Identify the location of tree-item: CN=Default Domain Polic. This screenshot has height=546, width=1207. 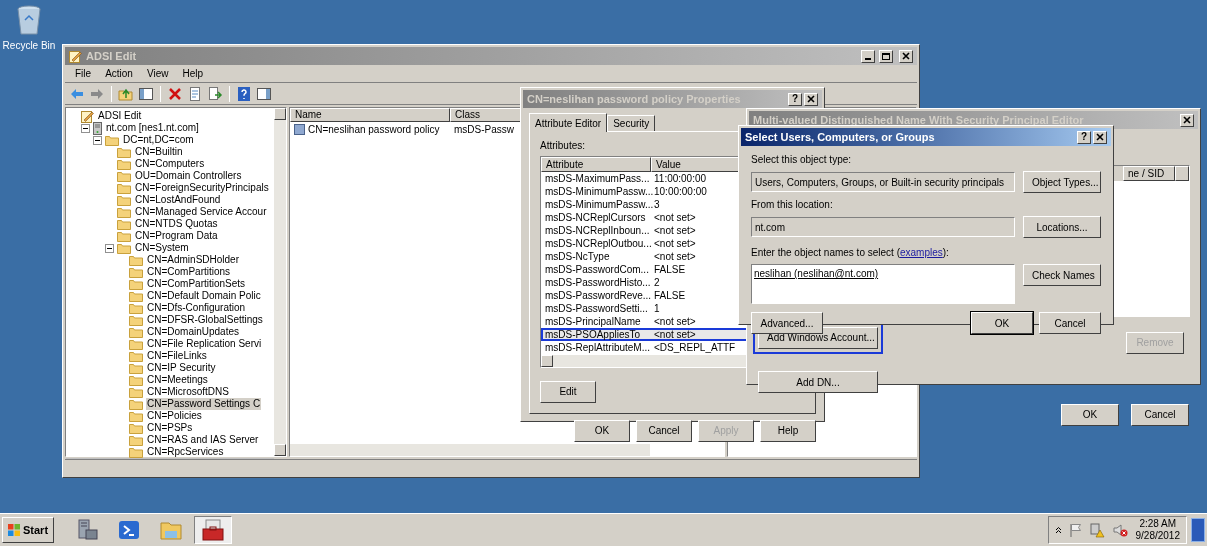
(204, 296).